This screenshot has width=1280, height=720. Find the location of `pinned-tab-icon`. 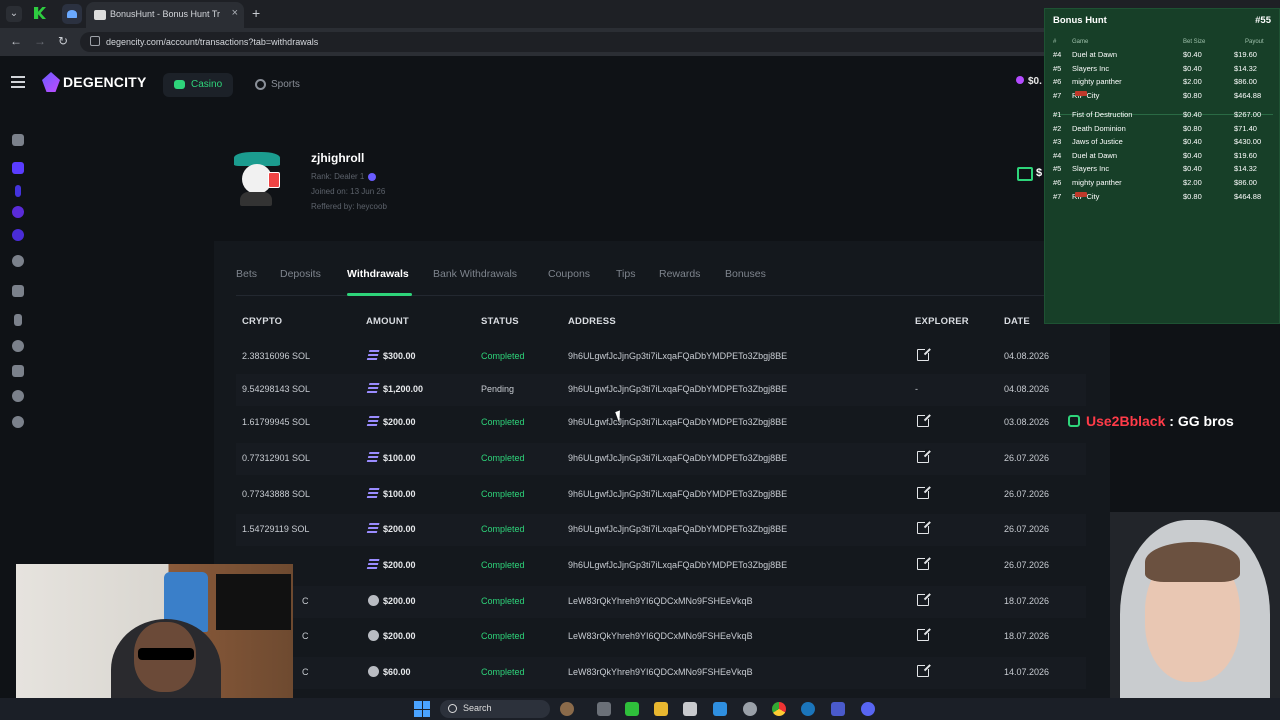

pinned-tab-icon is located at coordinates (72, 14).